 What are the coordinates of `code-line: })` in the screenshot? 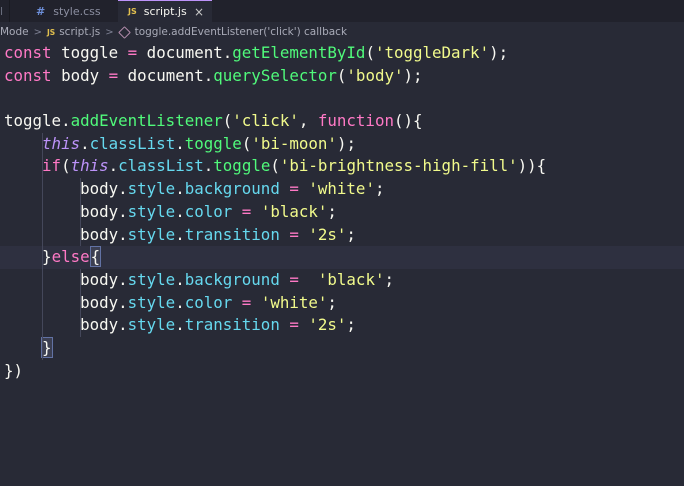 It's located at (342, 371).